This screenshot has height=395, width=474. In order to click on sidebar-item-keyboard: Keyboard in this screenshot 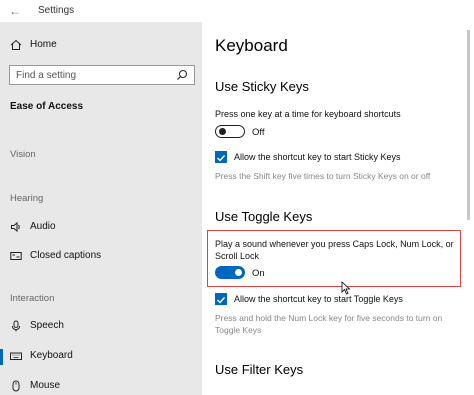, I will do `click(101, 357)`.